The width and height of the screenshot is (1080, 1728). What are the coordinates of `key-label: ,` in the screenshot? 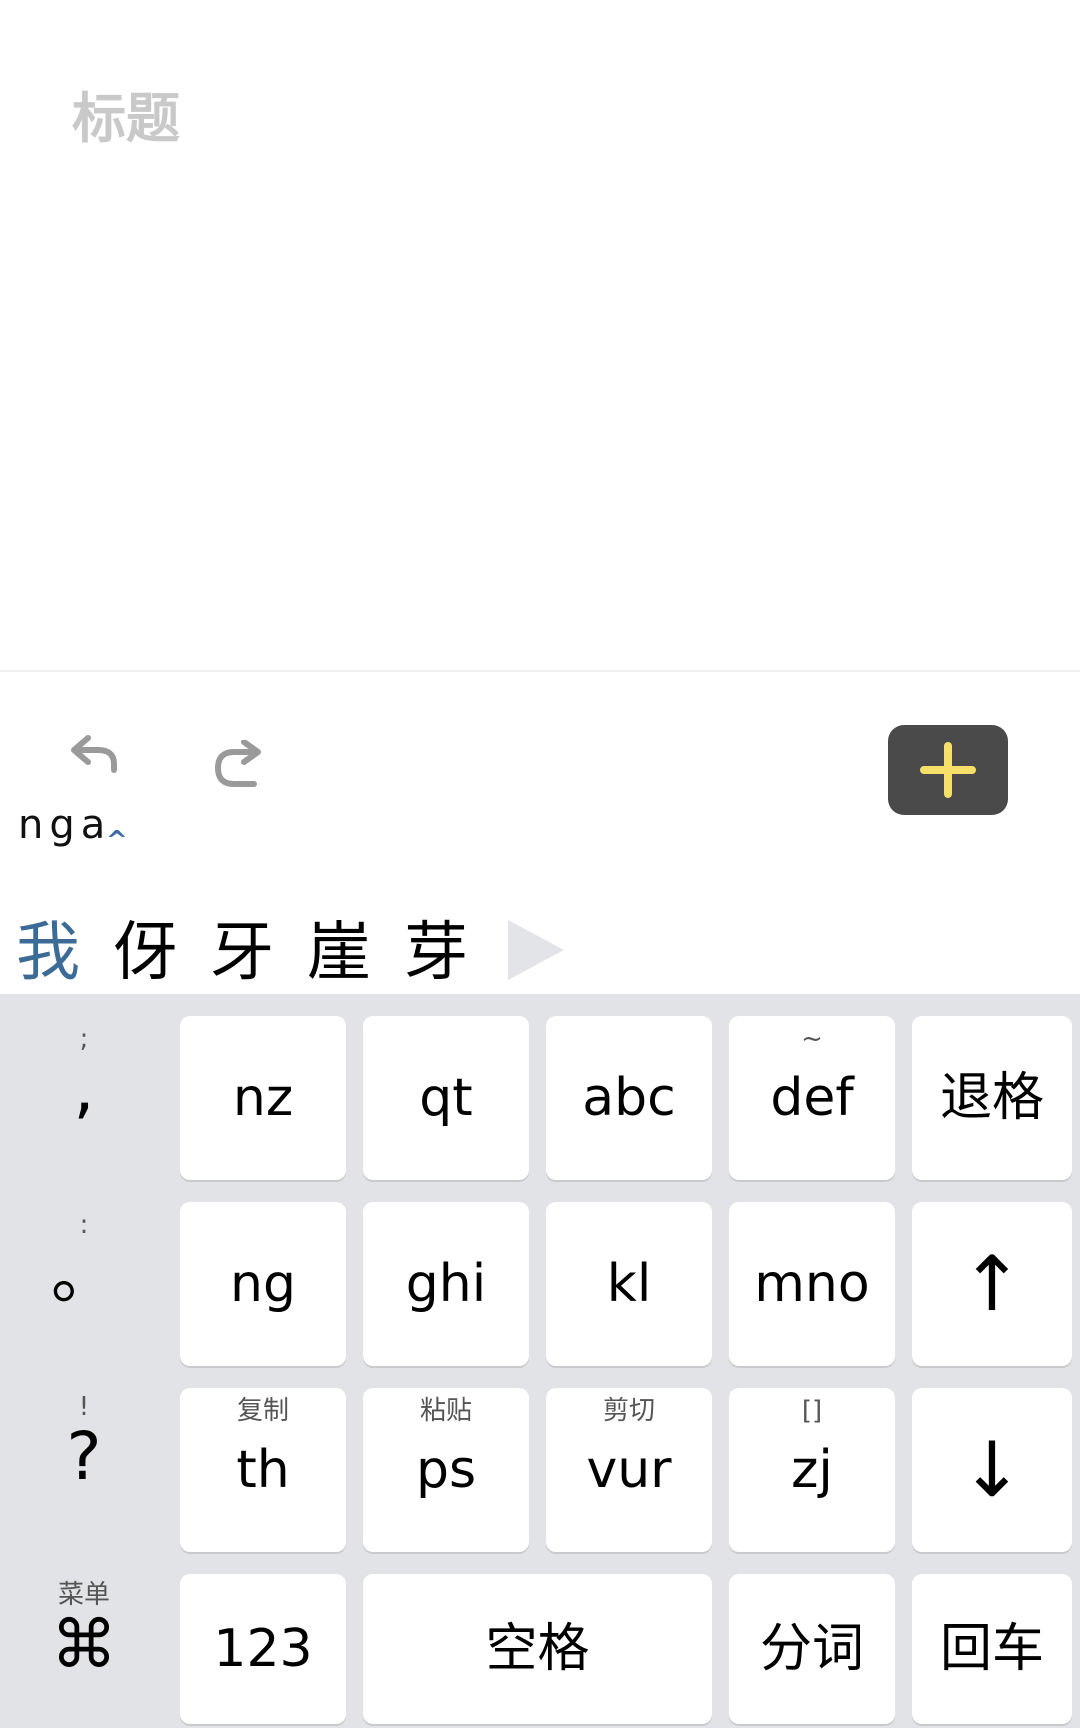 It's located at (84, 1088).